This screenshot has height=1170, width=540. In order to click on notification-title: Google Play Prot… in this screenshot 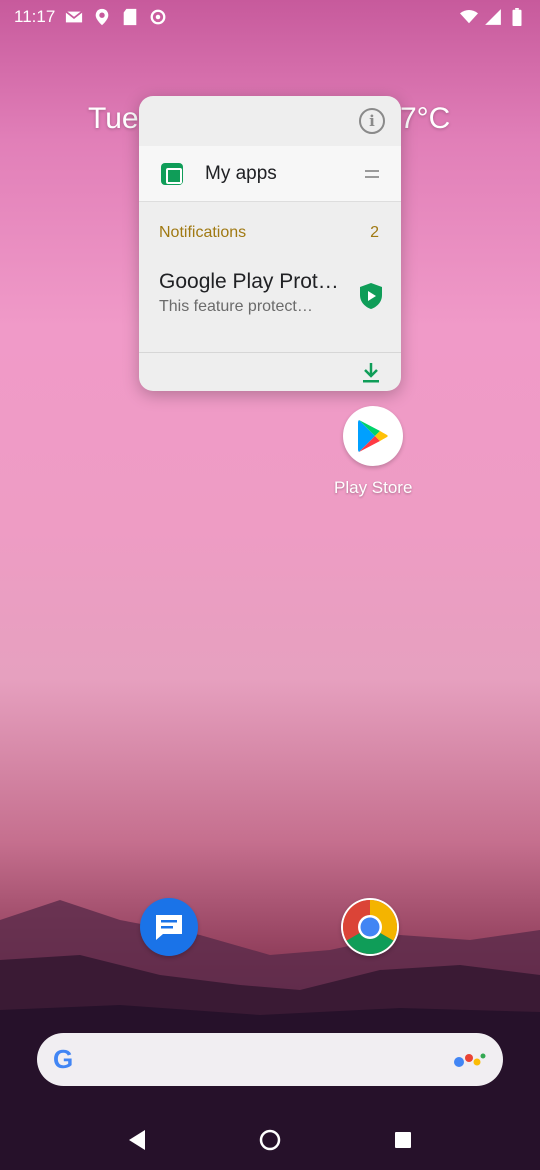, I will do `click(249, 281)`.